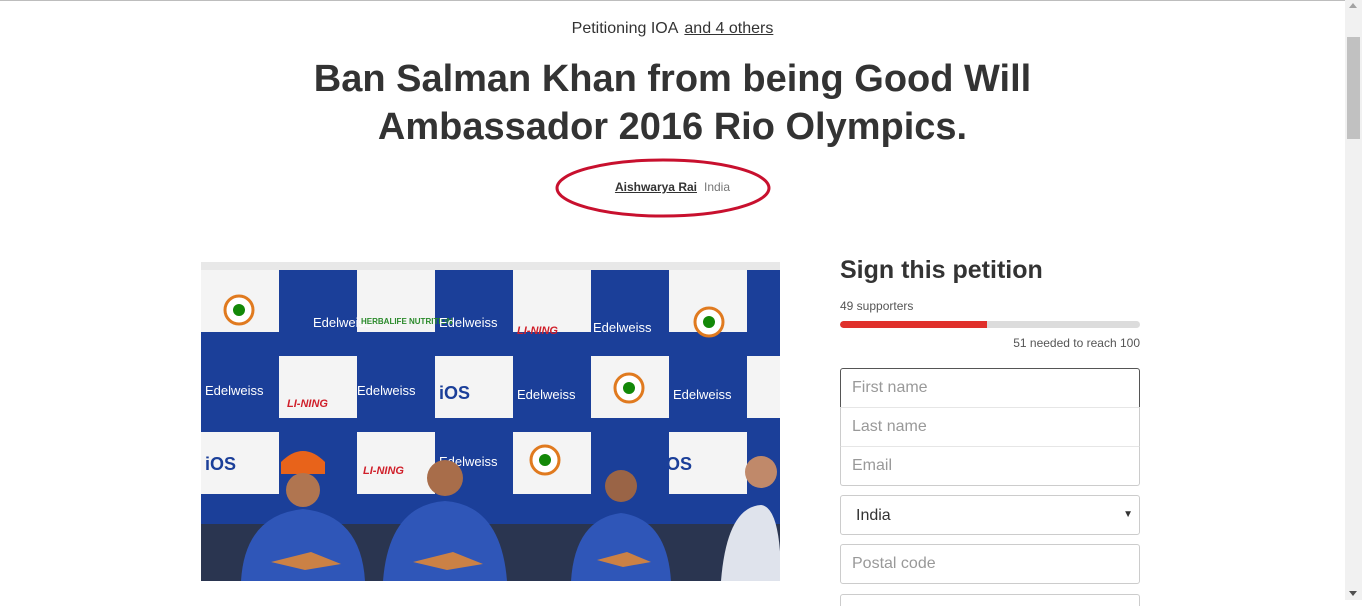  I want to click on vertical-scrollbar, so click(1353, 300).